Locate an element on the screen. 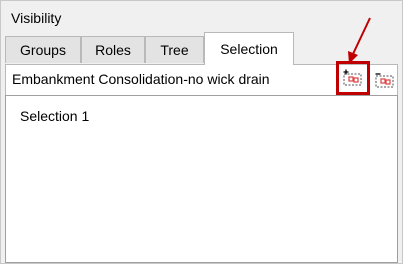 This screenshot has height=264, width=403. remove-selection-icon is located at coordinates (384, 80).